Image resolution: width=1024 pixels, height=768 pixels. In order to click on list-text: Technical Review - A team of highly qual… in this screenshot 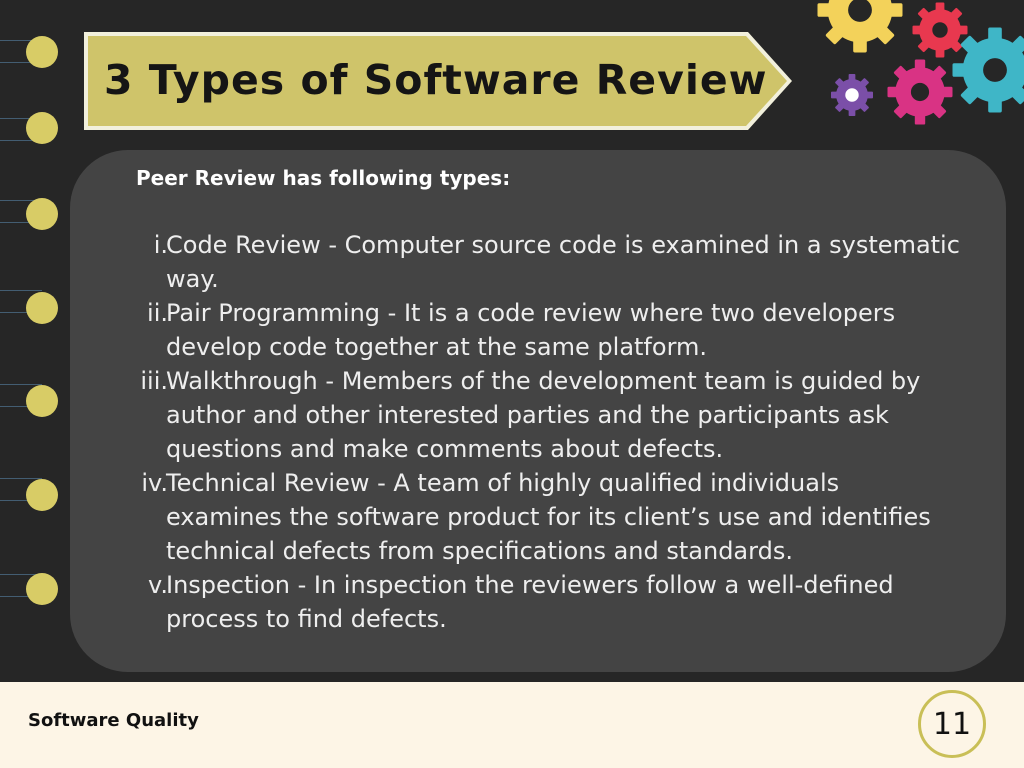, I will do `click(548, 517)`.